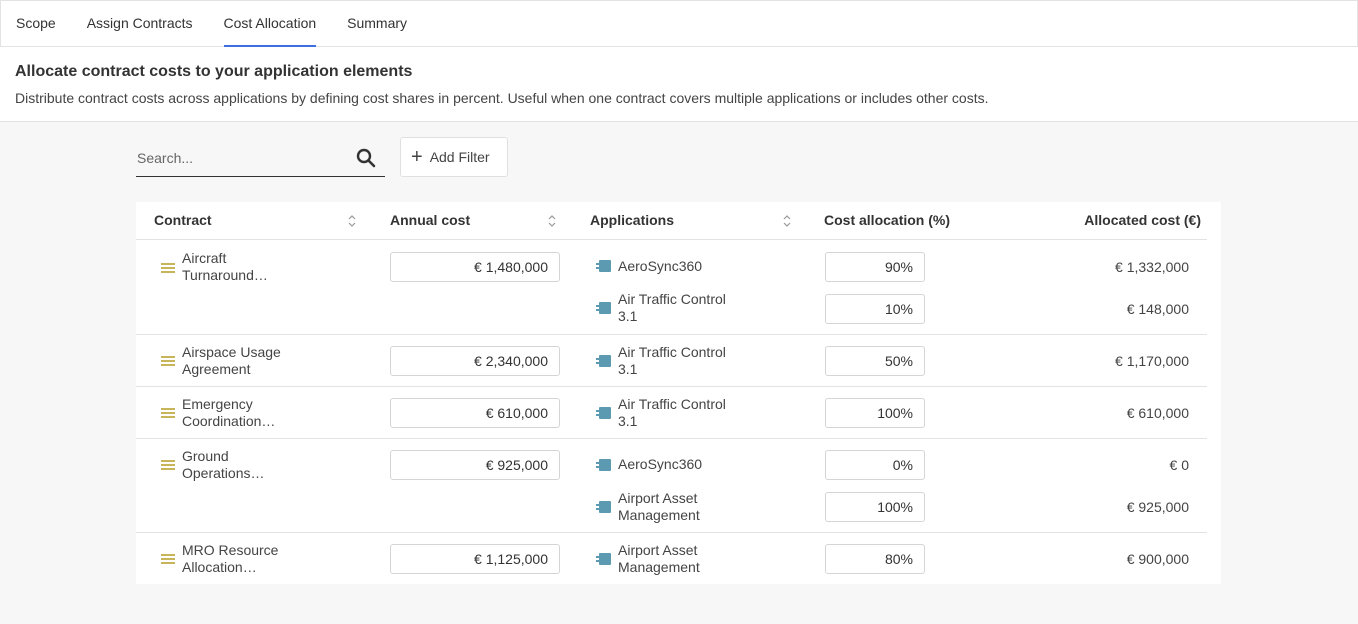  What do you see at coordinates (140, 23) in the screenshot?
I see `tab-assign-contracts: Assign Contracts` at bounding box center [140, 23].